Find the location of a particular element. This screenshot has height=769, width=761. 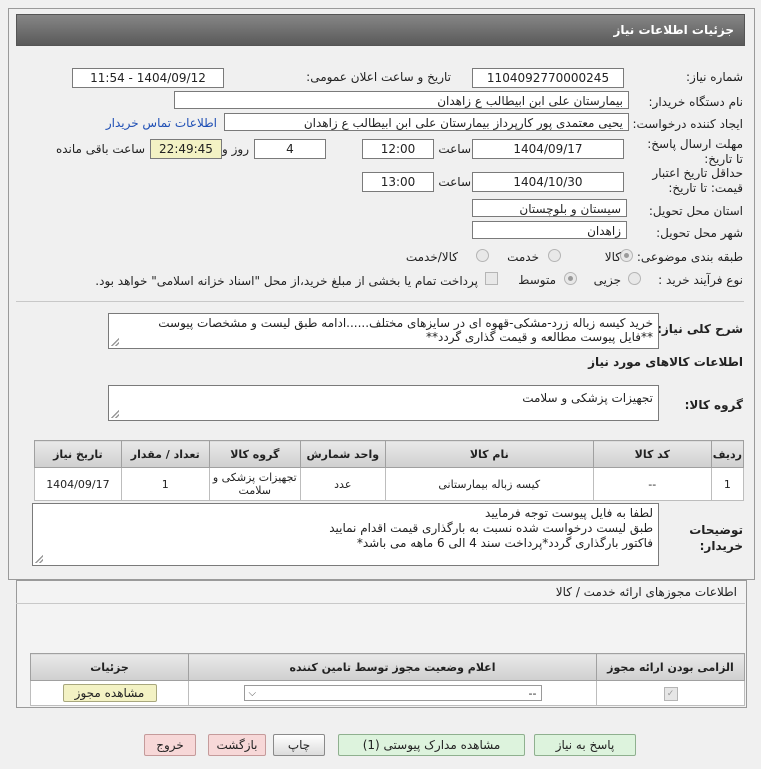

category-goods-label: کالا is located at coordinates (612, 257).